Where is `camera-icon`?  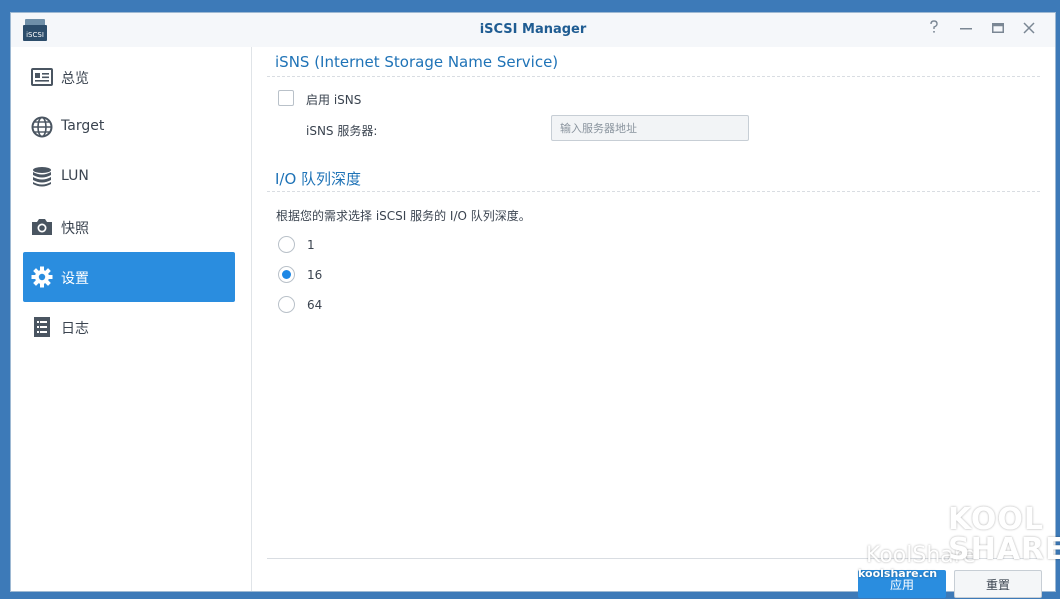
camera-icon is located at coordinates (42, 227).